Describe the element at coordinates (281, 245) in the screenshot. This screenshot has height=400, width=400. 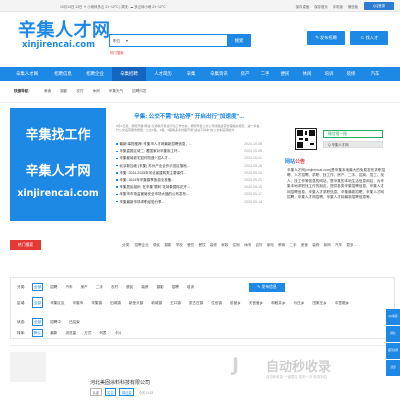
I see `hot-tab-item: 教育` at that location.